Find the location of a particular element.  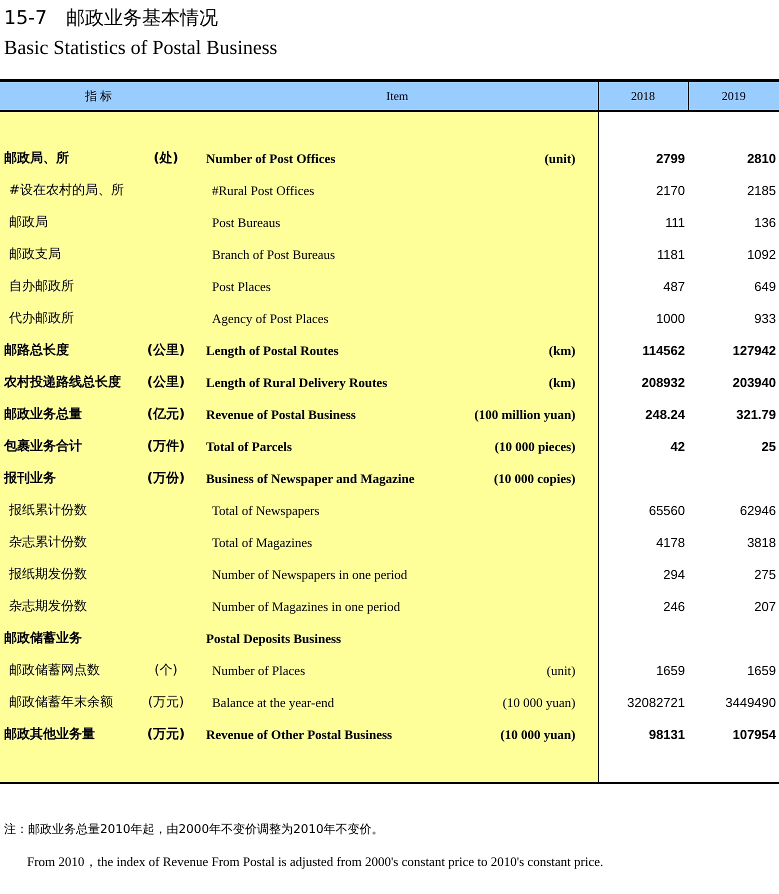

item-label: Revenue of Other Postal Business is located at coordinates (328, 734).